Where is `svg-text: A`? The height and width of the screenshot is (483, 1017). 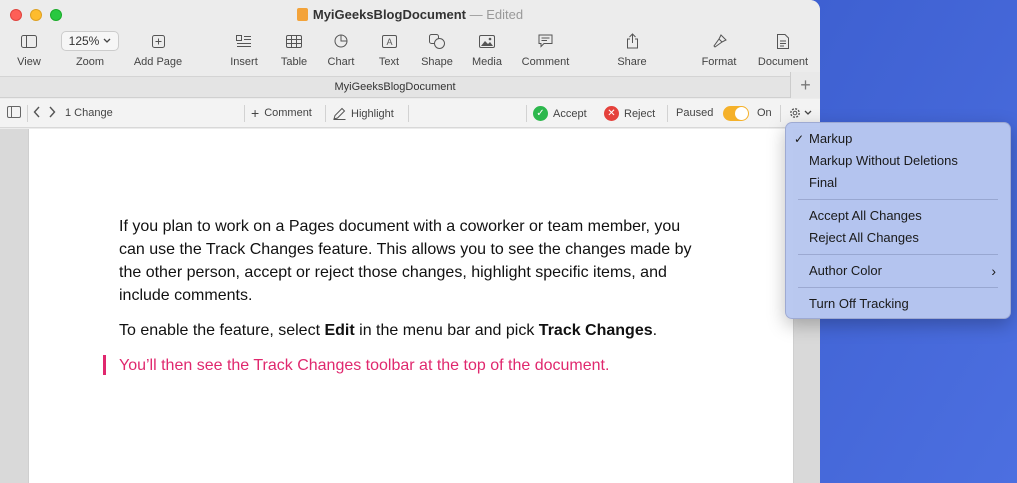
svg-text: A is located at coordinates (389, 42).